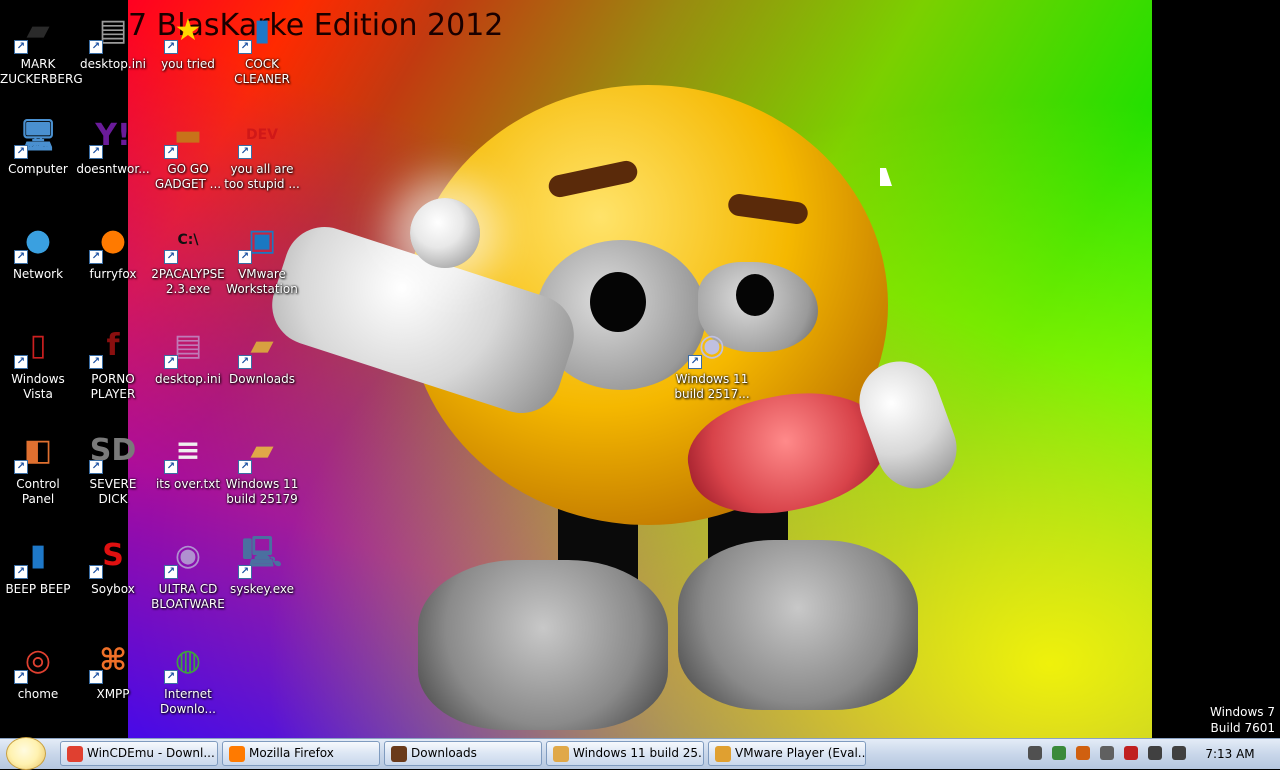 The image size is (1280, 770). I want to click on desktop-icon-you-tried: ★ ↗ you tried, so click(188, 50).